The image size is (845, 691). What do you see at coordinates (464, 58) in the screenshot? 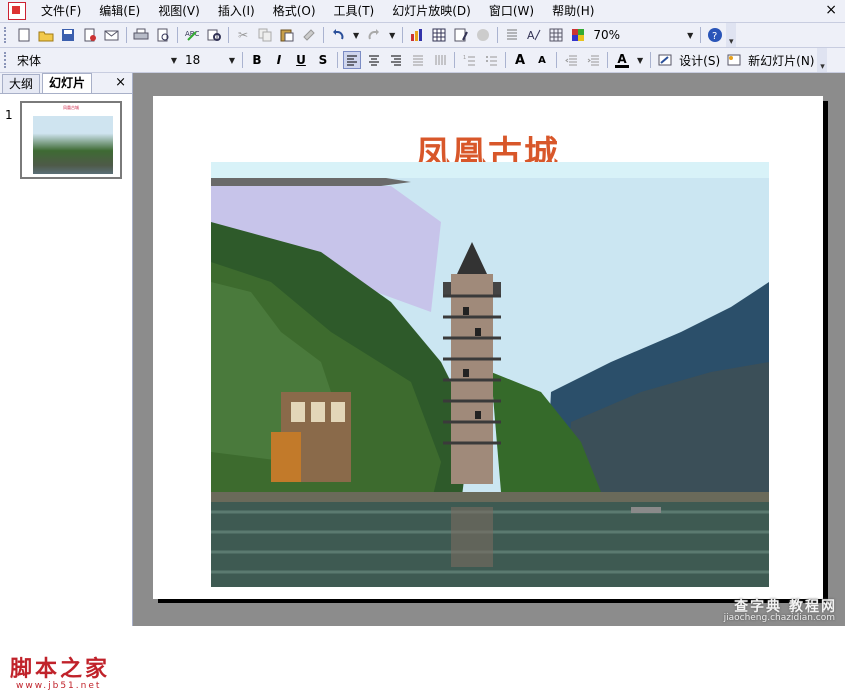
I see `svg-text: 1` at bounding box center [464, 58].